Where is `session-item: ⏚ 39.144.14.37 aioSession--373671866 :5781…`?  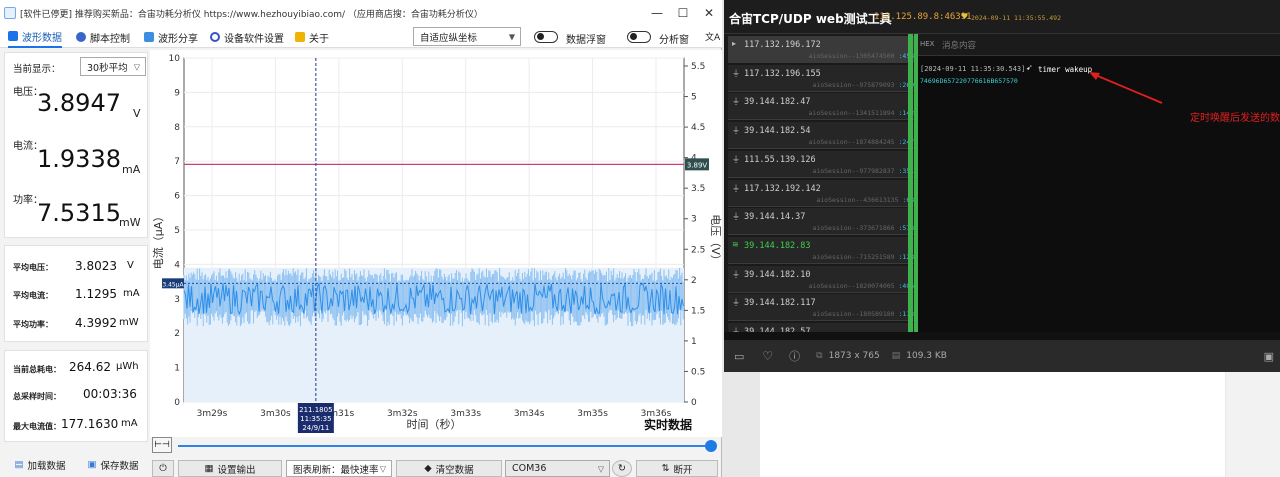
session-item: ⏚ 39.144.14.37 aioSession--373671866 :5781… is located at coordinates (827, 222).